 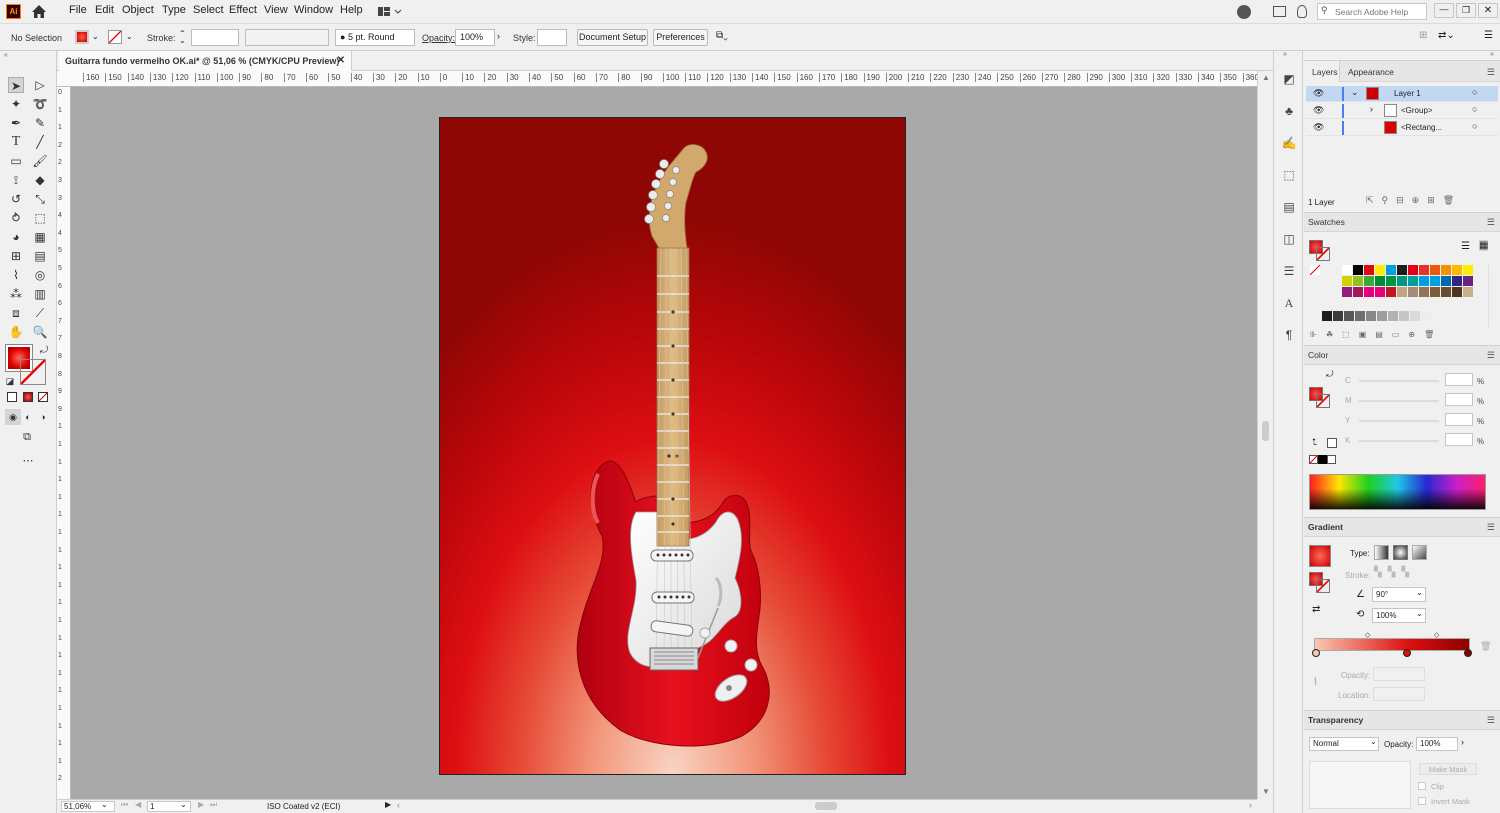 What do you see at coordinates (1331, 459) in the screenshot?
I see `white-color-swatch` at bounding box center [1331, 459].